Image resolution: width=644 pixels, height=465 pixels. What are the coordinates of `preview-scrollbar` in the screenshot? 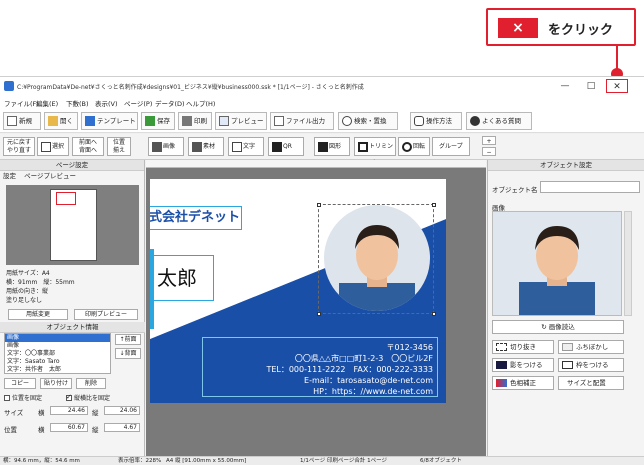 It's located at (628, 263).